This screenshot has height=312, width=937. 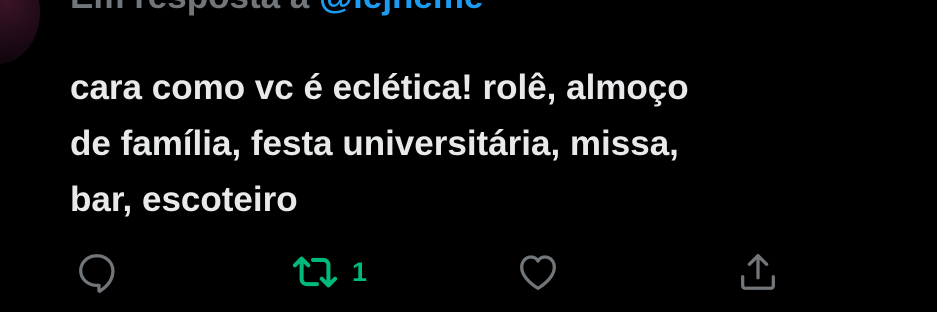 I want to click on reply-handle-link: @lejneme, so click(x=401, y=8).